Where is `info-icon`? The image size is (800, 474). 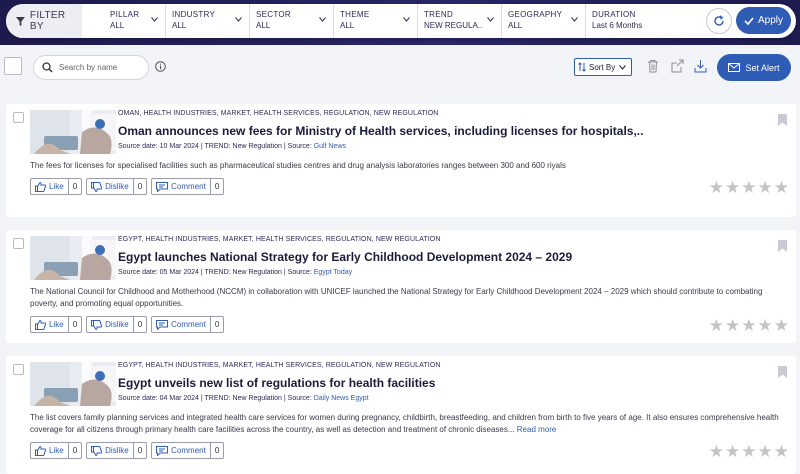 info-icon is located at coordinates (160, 66).